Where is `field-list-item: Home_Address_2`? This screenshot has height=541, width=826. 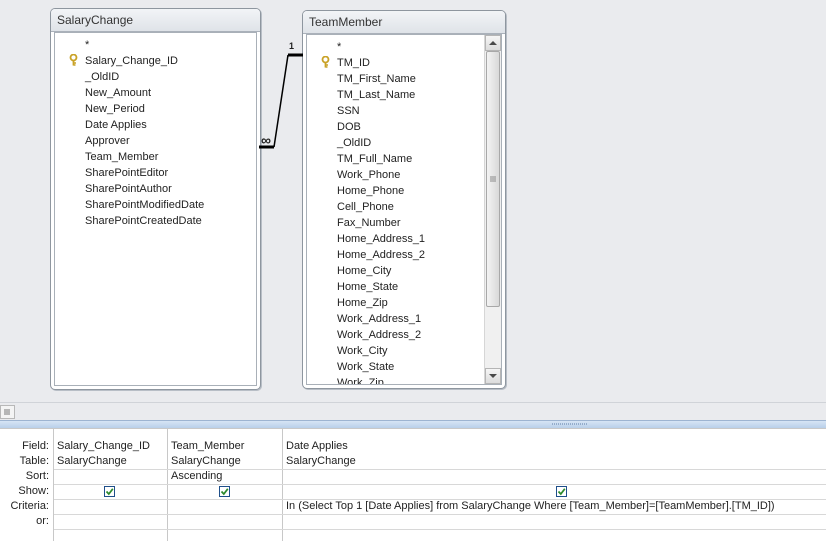 field-list-item: Home_Address_2 is located at coordinates (381, 255).